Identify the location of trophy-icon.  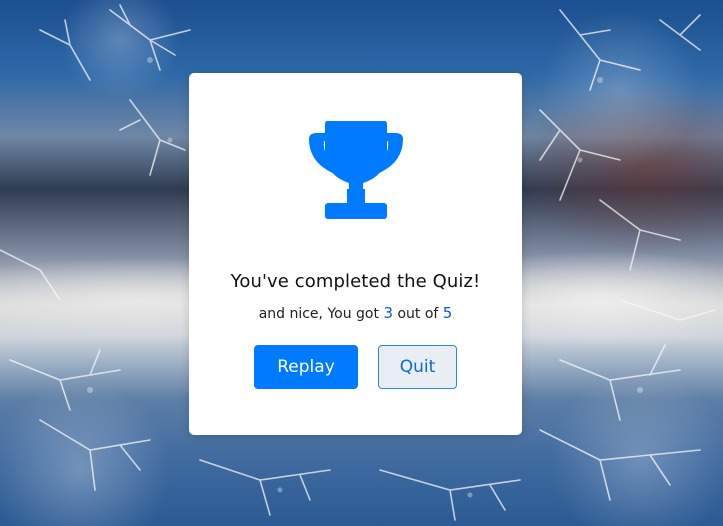
(356, 170).